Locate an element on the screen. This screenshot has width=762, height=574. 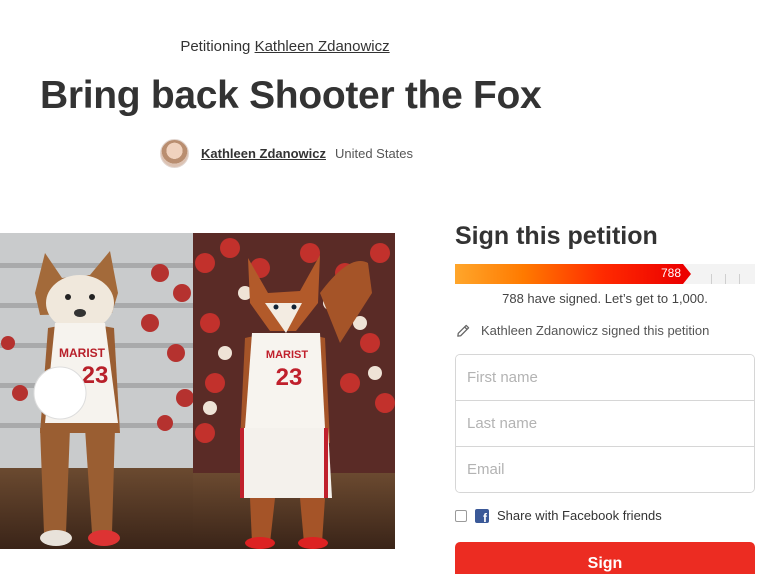
author-location: United States is located at coordinates (374, 153).